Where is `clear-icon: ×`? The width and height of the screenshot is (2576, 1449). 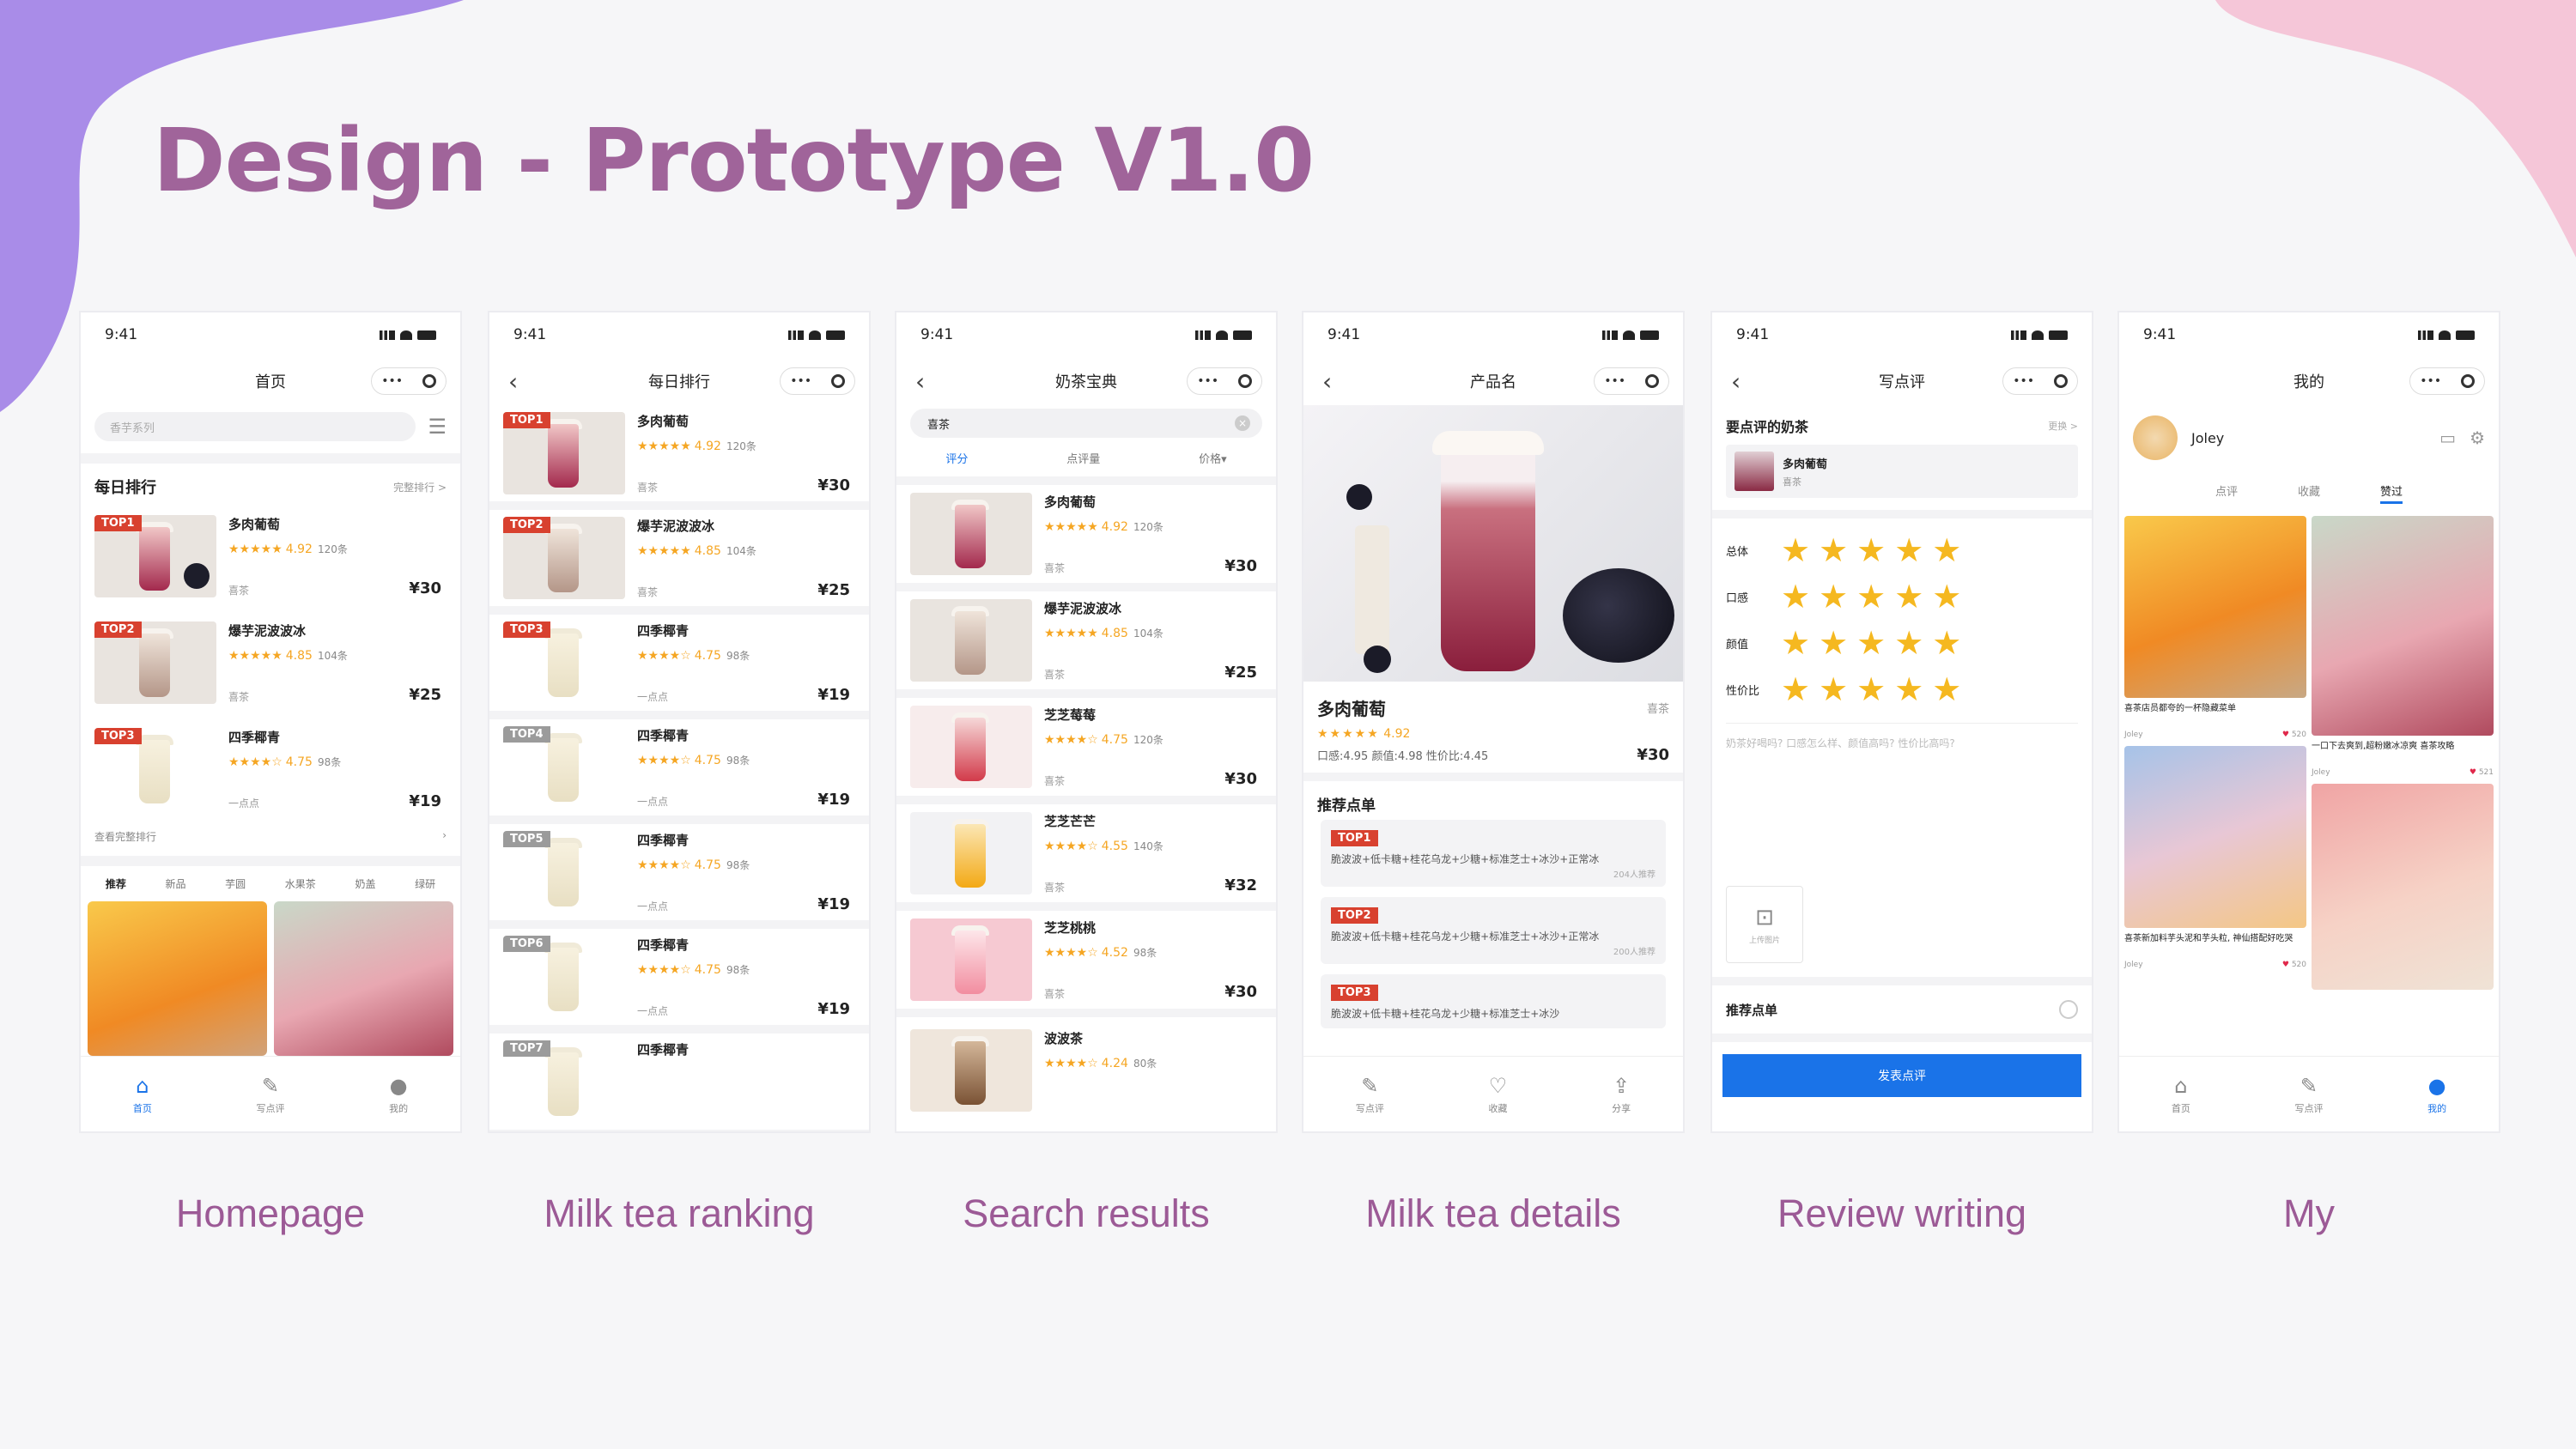
clear-icon: × is located at coordinates (1243, 423).